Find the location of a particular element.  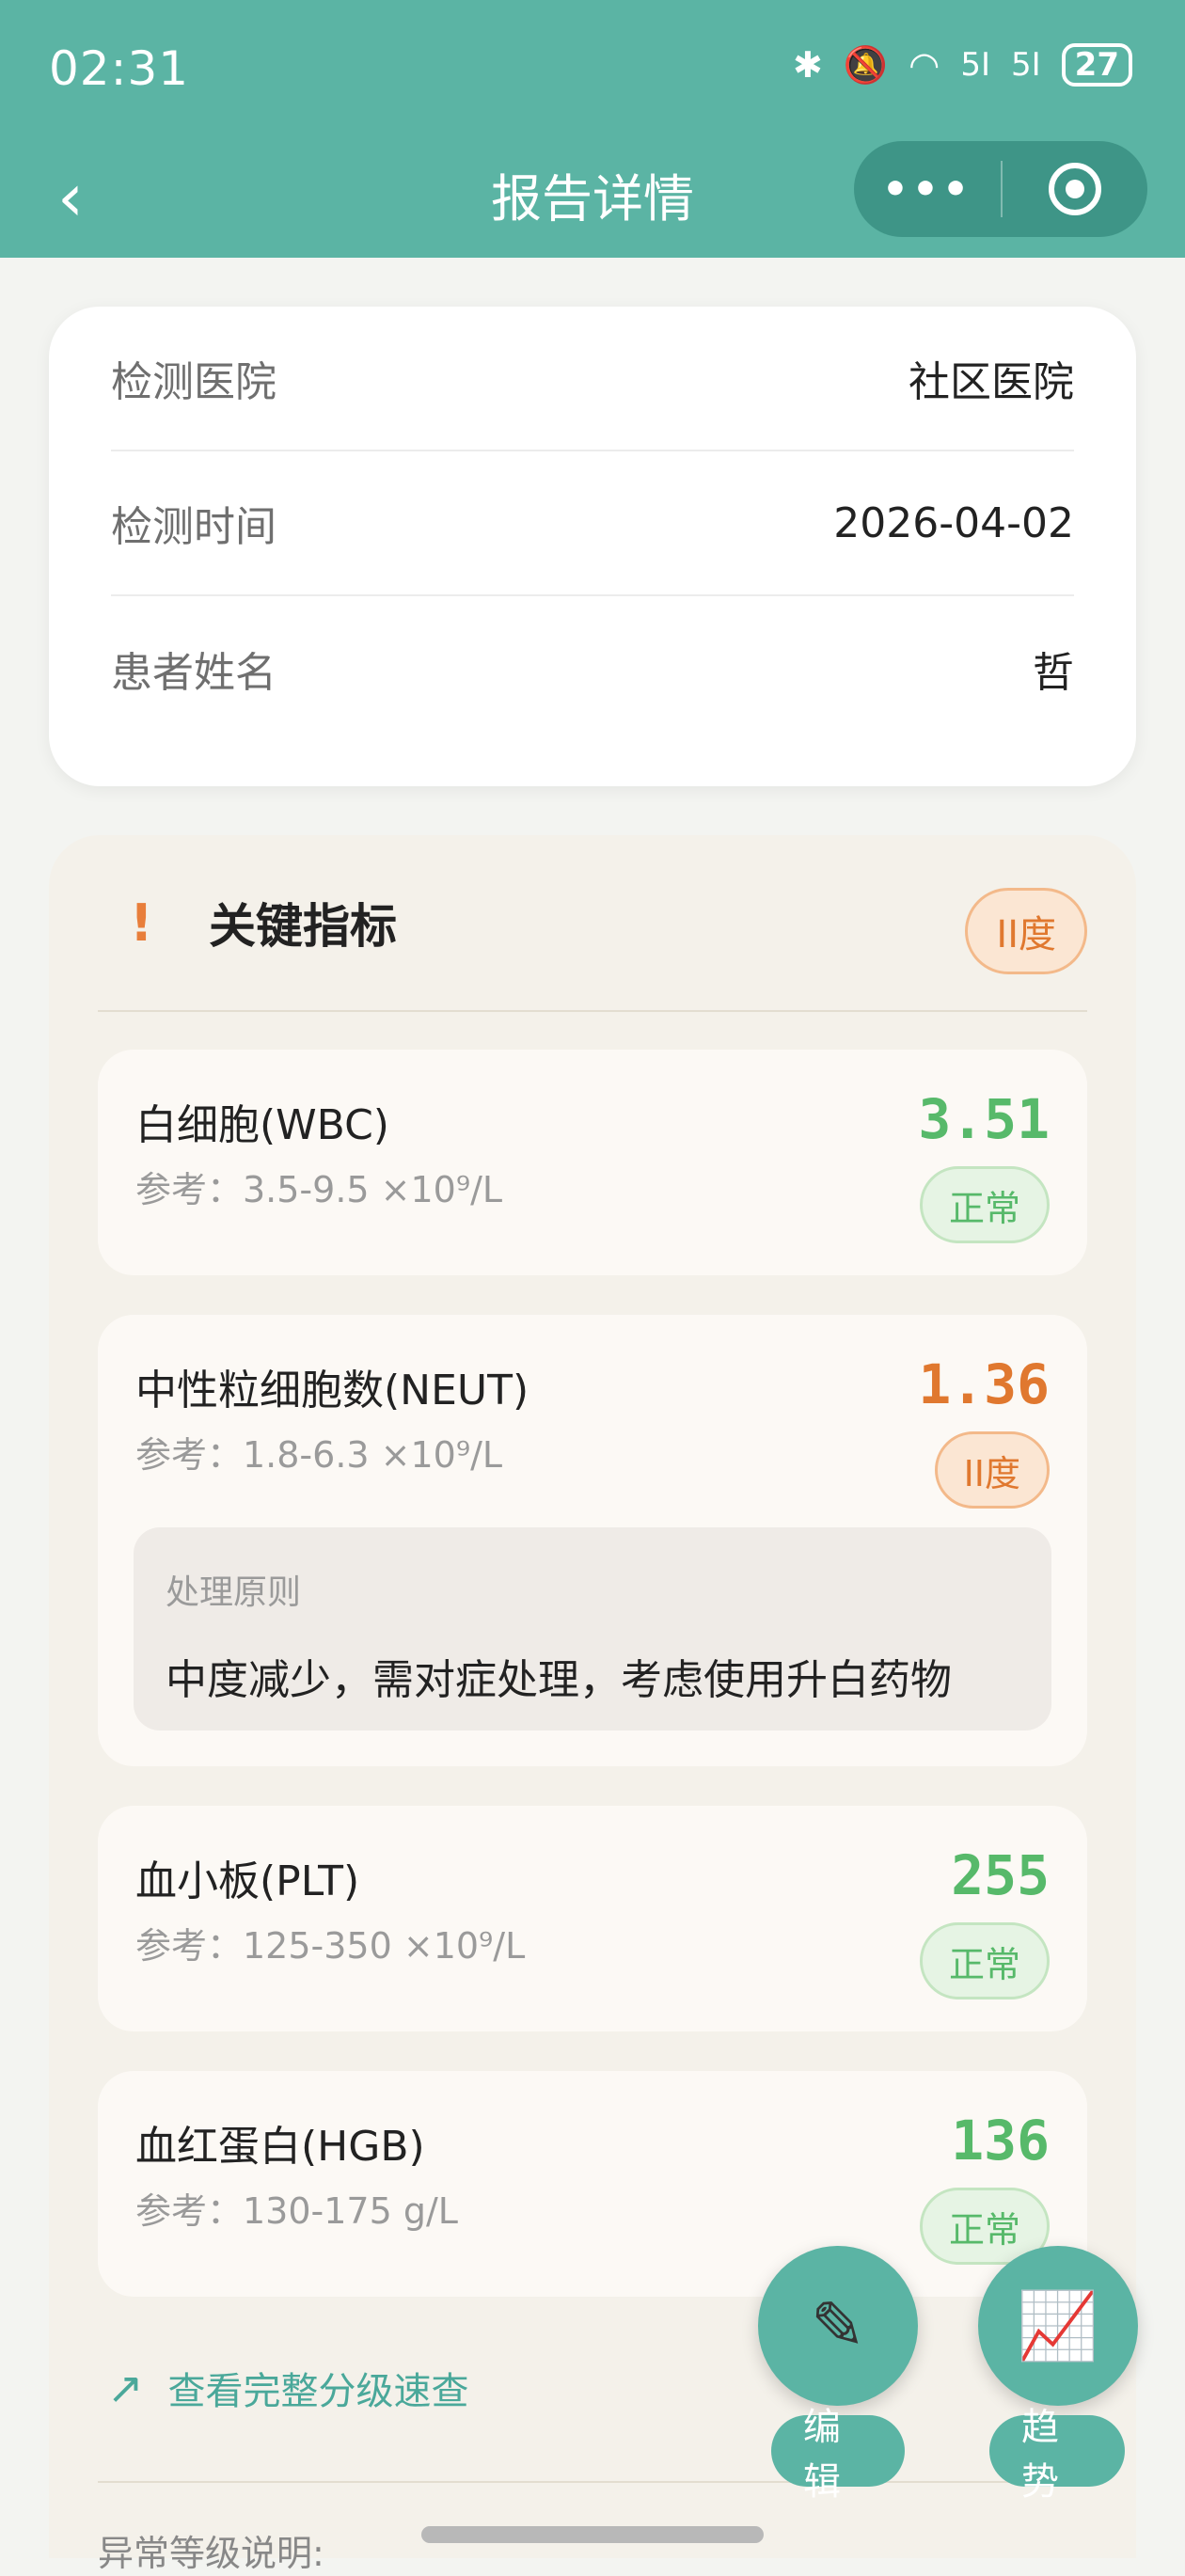

status-icons: ✱ 🔕 ◠ 5Ⅰ 5Ⅰ 27 is located at coordinates (962, 65).